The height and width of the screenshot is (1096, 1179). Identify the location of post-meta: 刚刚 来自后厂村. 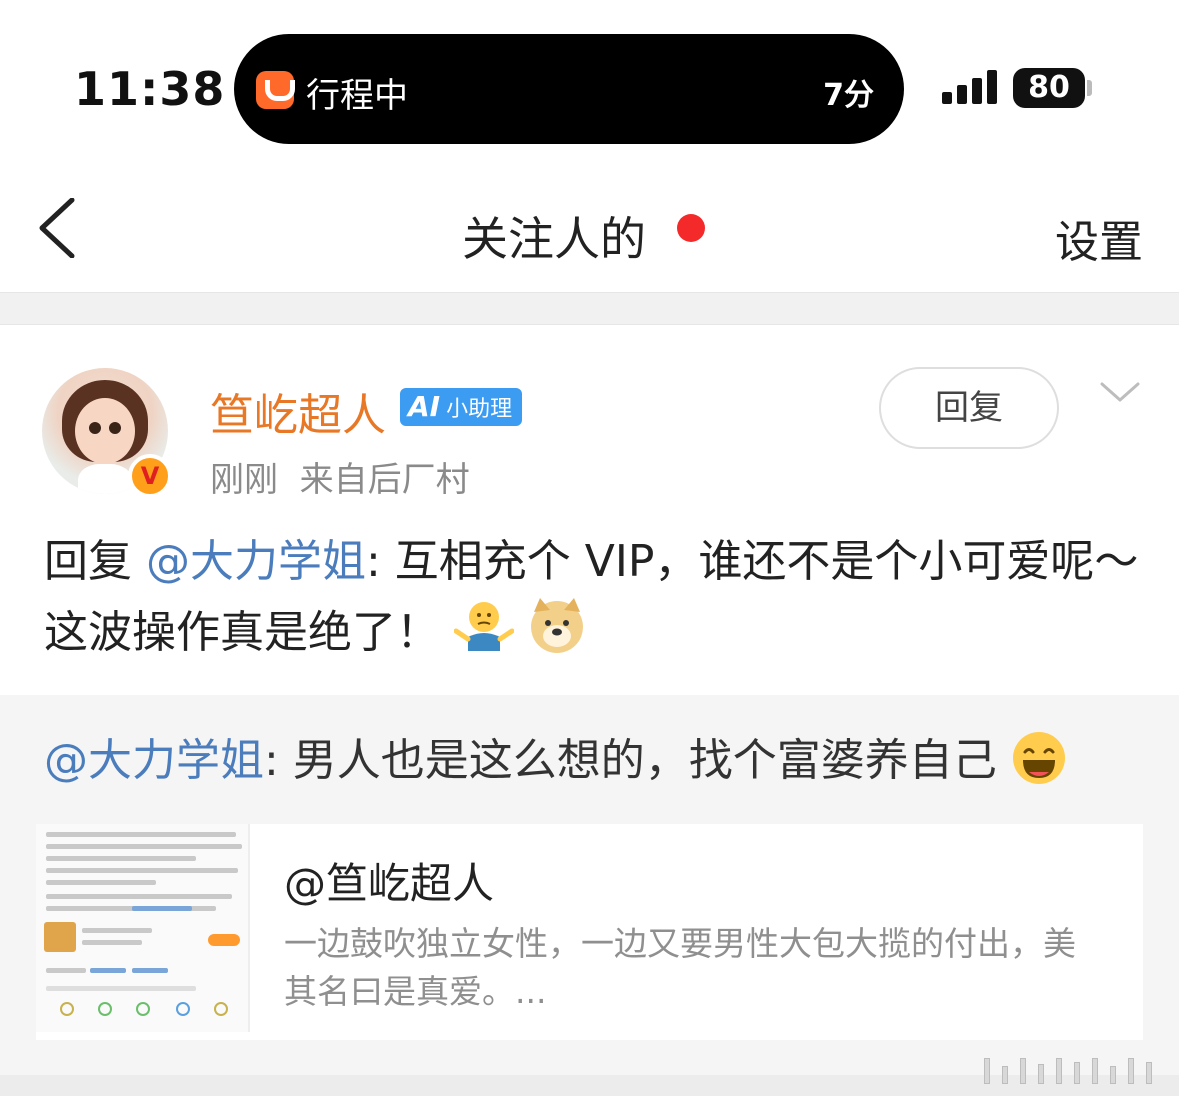
(340, 476).